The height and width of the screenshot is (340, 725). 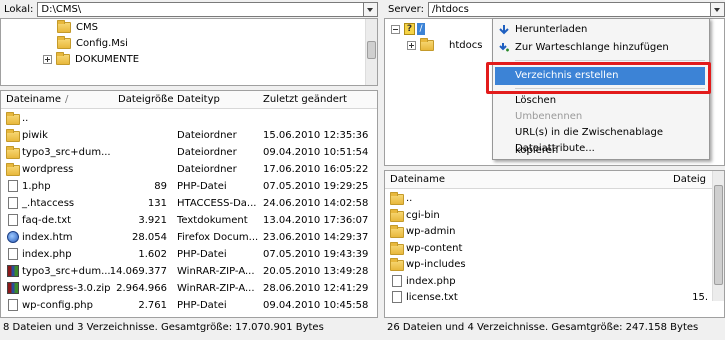 What do you see at coordinates (700, 297) in the screenshot?
I see `cell-size: 15.` at bounding box center [700, 297].